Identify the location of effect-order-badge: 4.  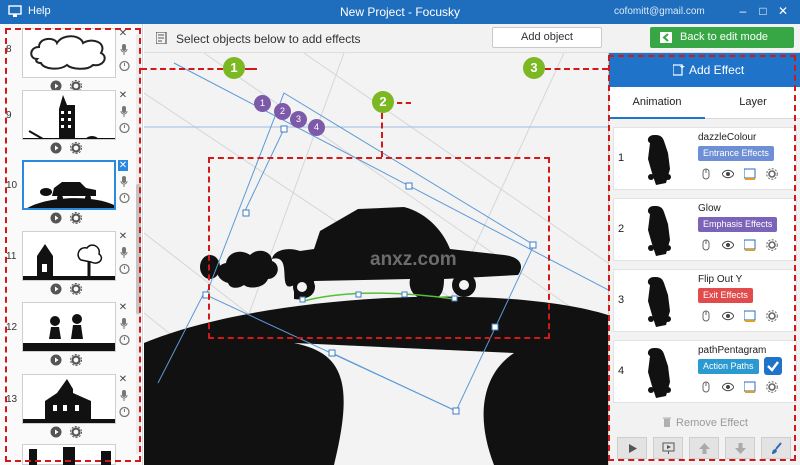
(316, 127).